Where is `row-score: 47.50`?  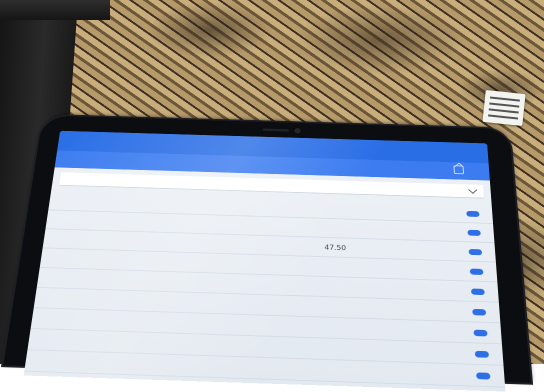 row-score: 47.50 is located at coordinates (335, 247).